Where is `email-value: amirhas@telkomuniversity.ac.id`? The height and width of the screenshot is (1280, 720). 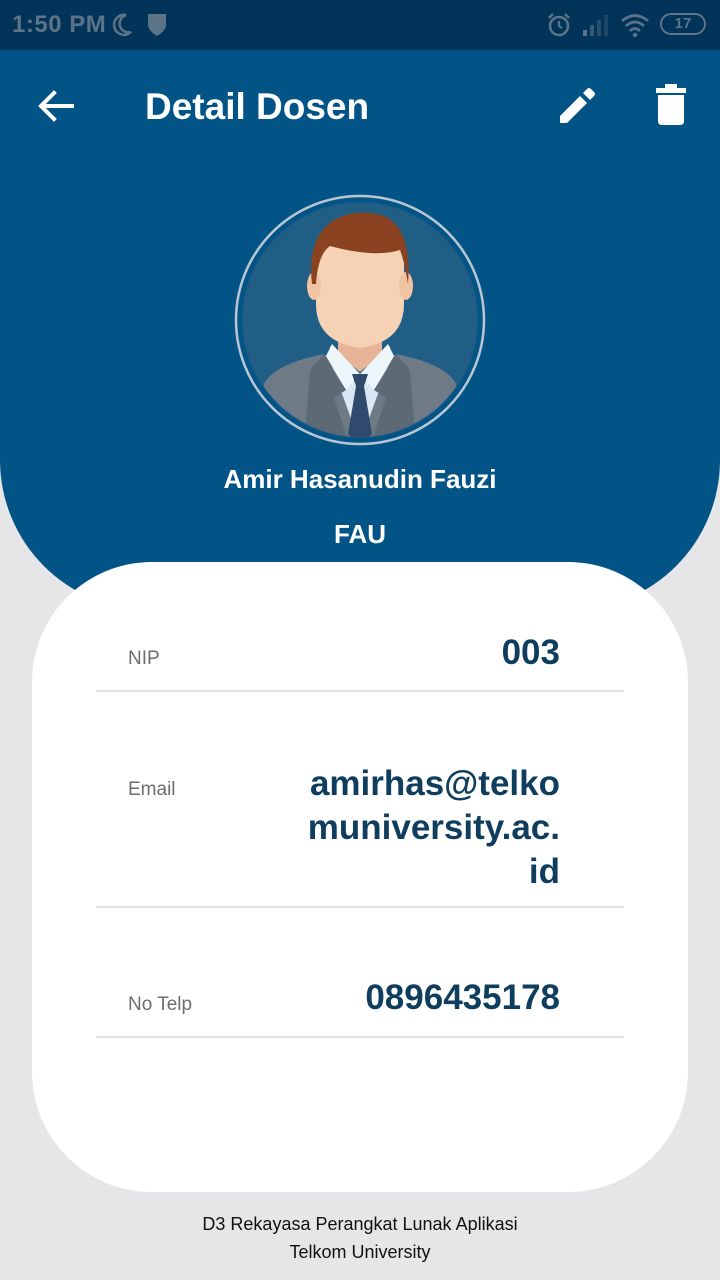 email-value: amirhas@telkomuniversity.ac.id is located at coordinates (433, 827).